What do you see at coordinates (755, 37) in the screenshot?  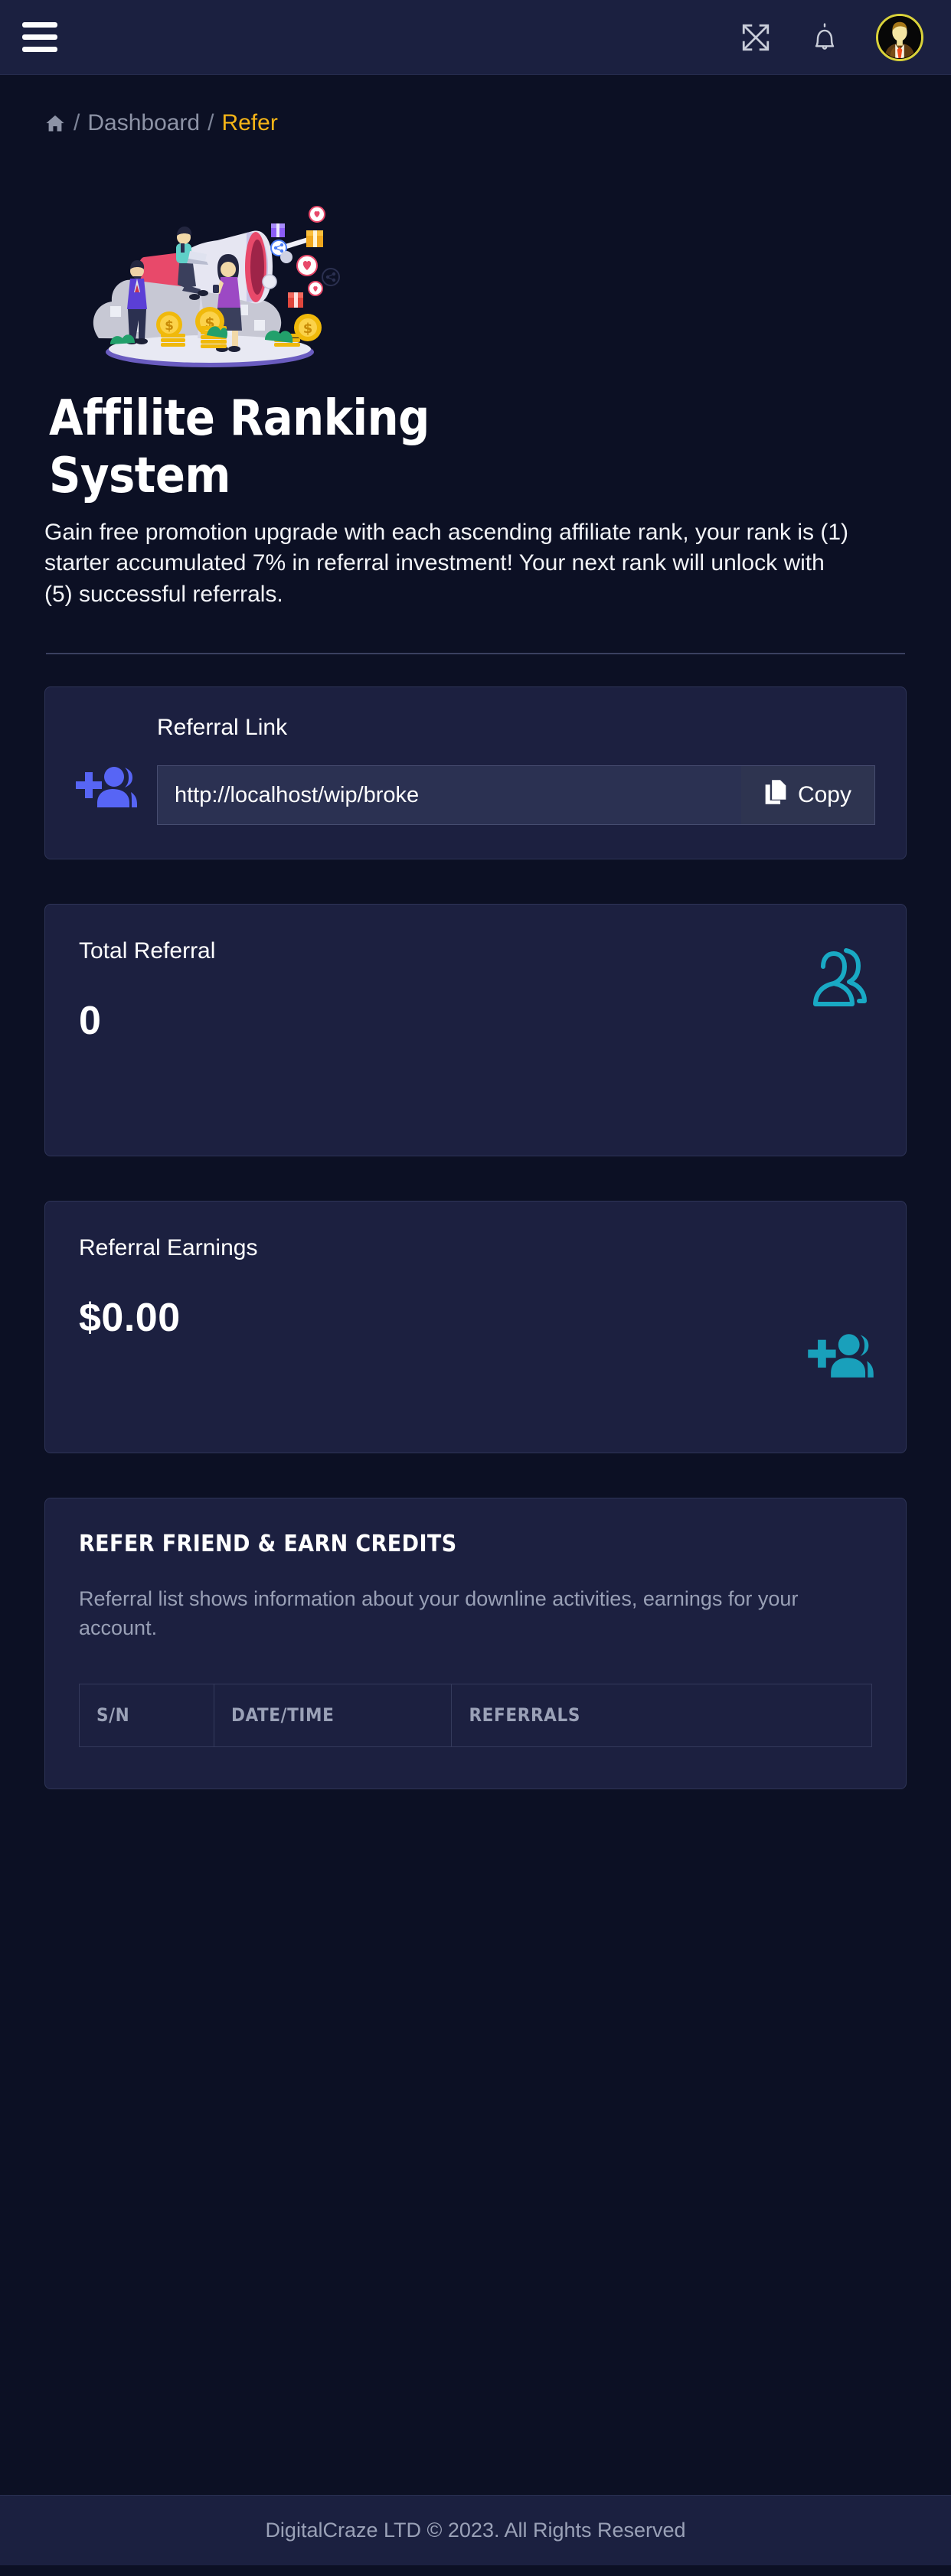 I see `fullscreen-expand-icon` at bounding box center [755, 37].